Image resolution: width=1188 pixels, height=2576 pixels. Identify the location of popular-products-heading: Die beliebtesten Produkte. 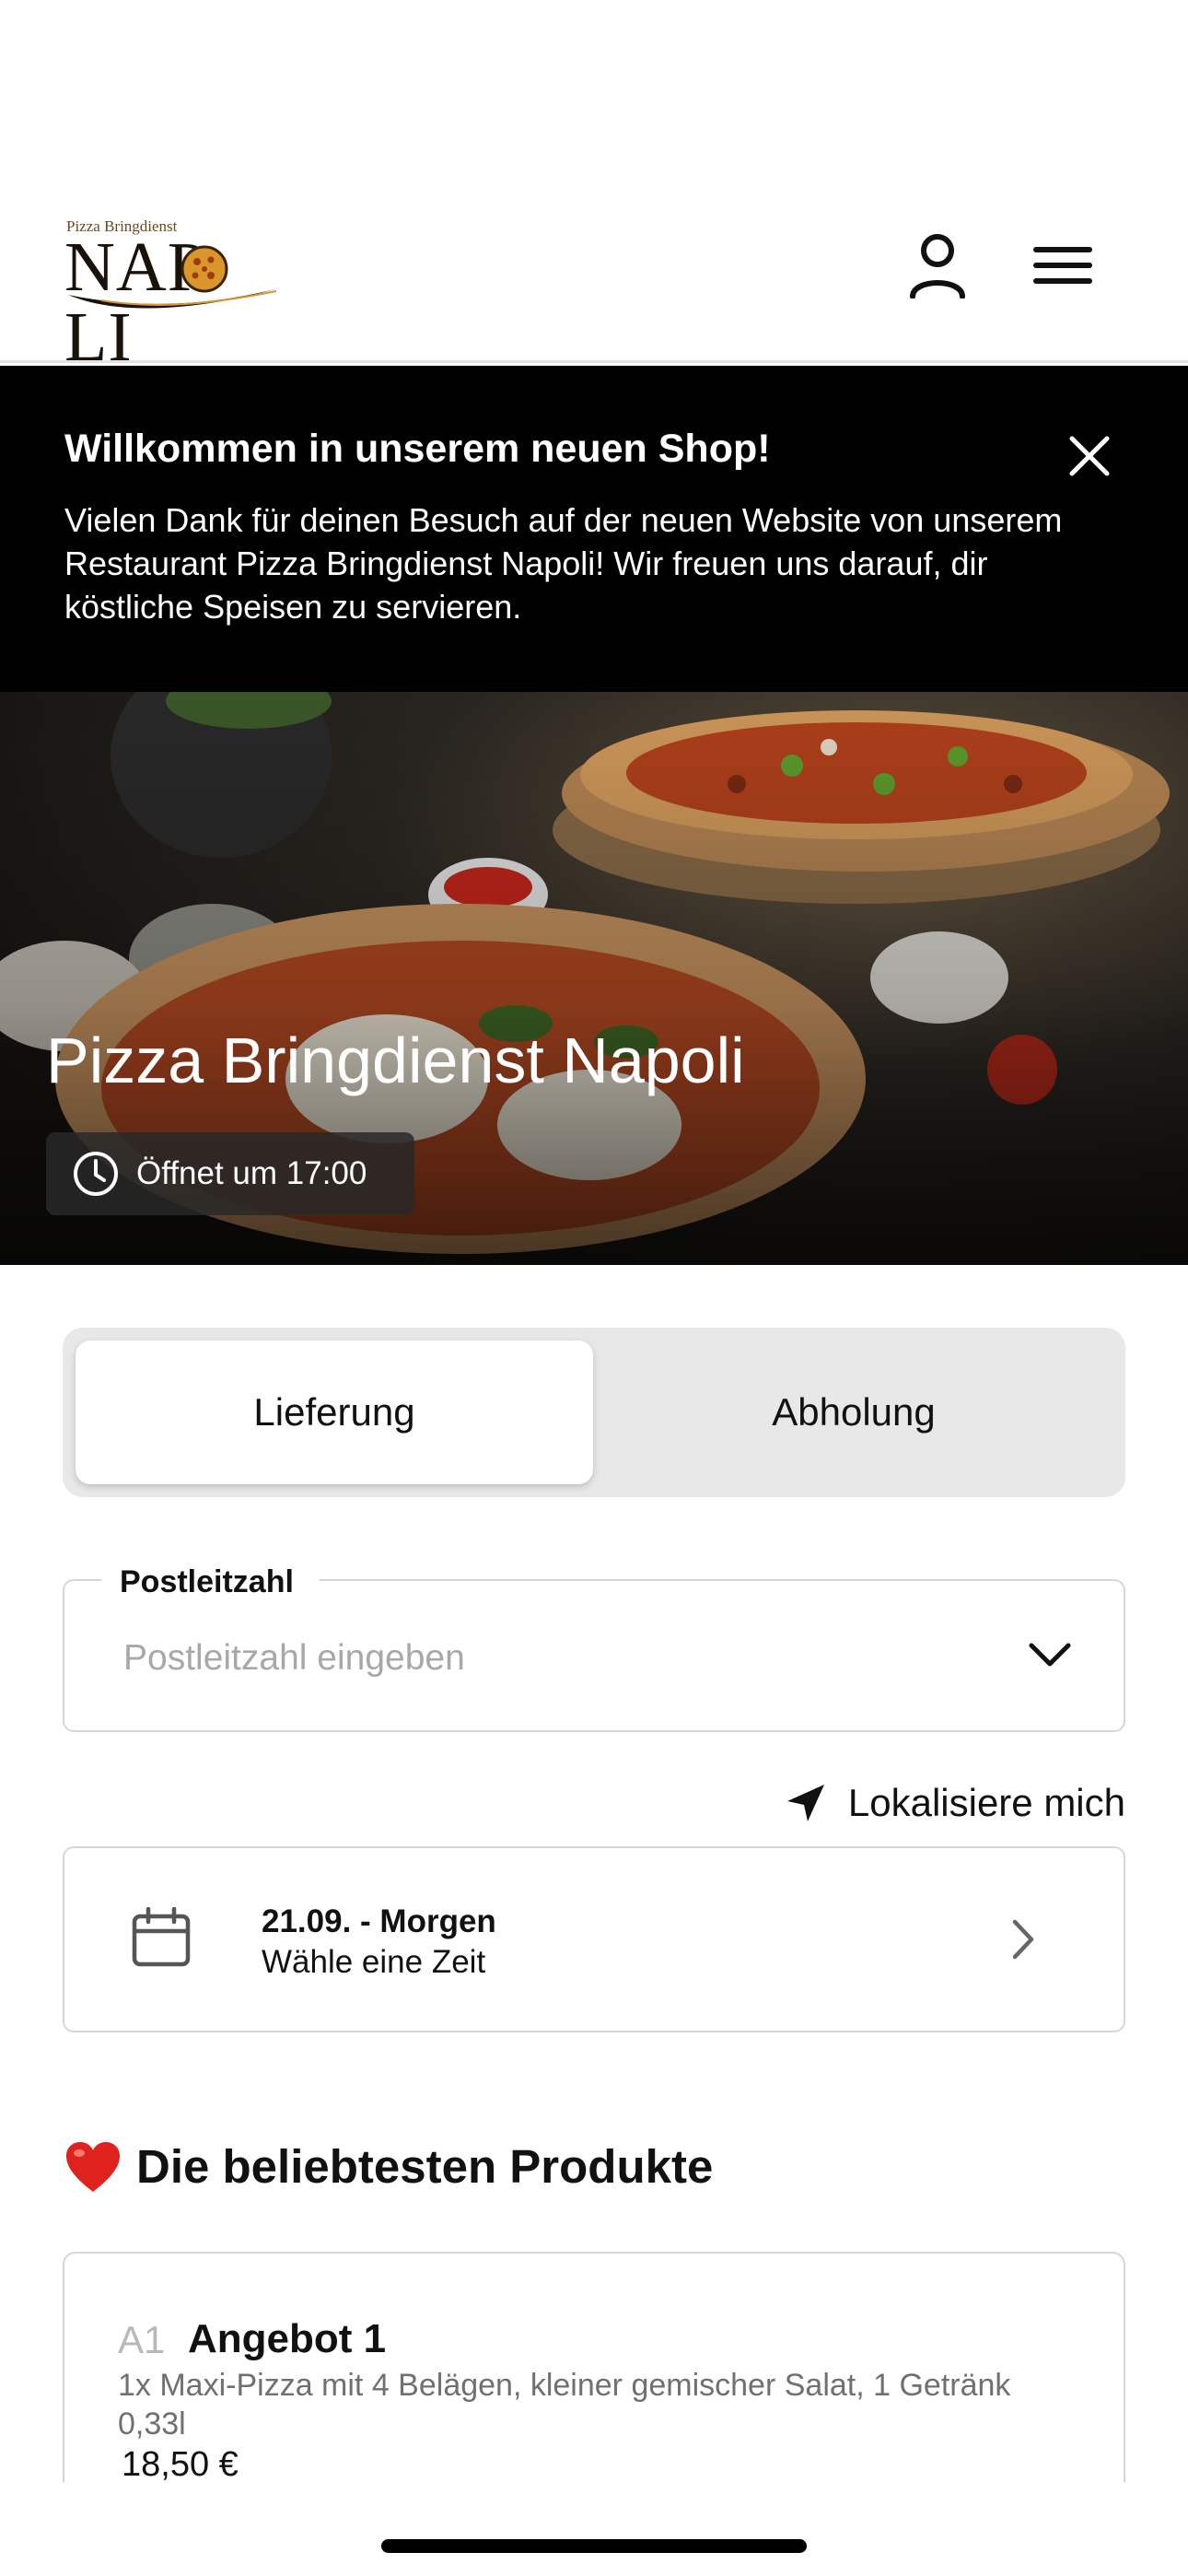
(388, 2166).